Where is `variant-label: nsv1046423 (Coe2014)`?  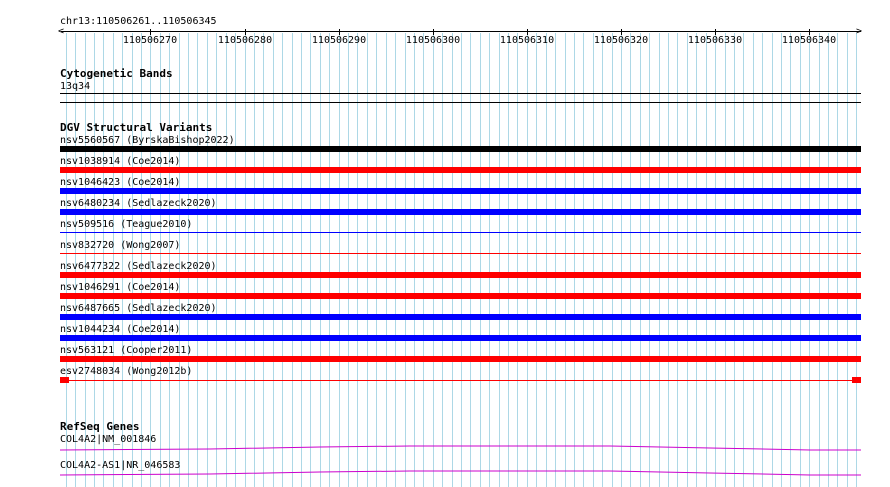
variant-label: nsv1046423 (Coe2014) is located at coordinates (120, 182).